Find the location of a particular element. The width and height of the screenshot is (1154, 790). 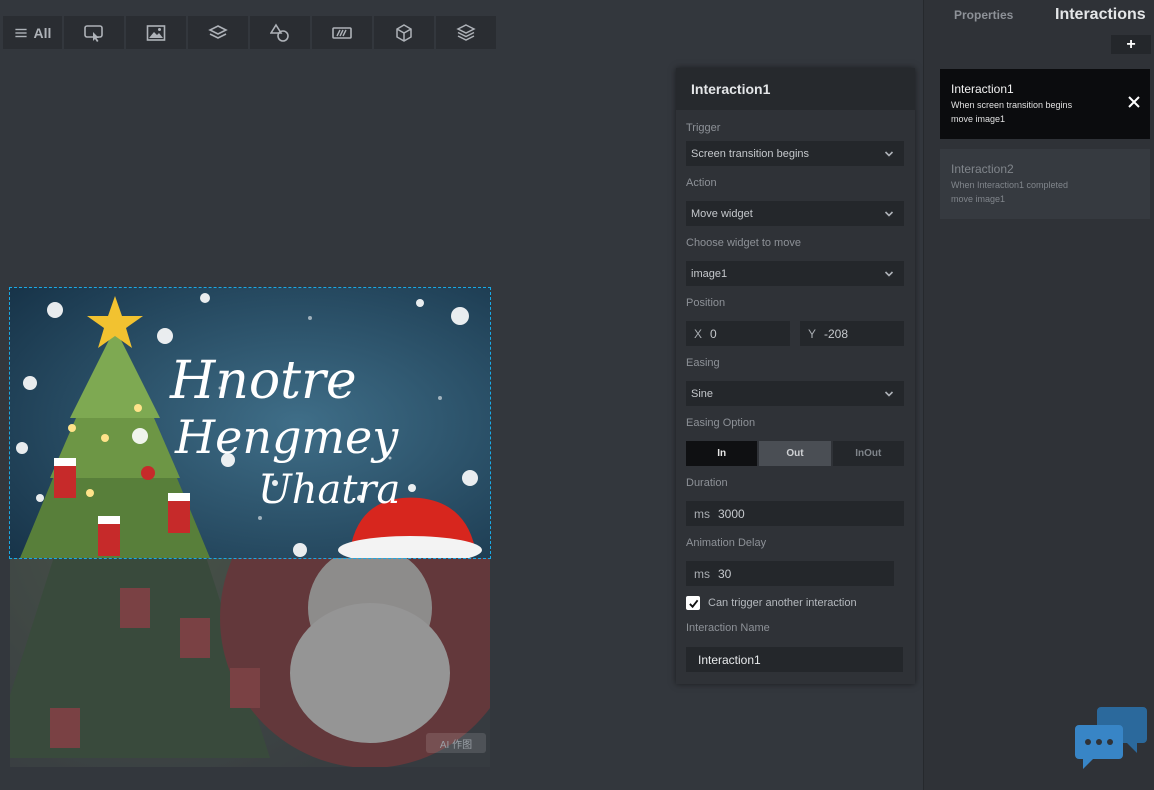

all-button: All is located at coordinates (32, 32).